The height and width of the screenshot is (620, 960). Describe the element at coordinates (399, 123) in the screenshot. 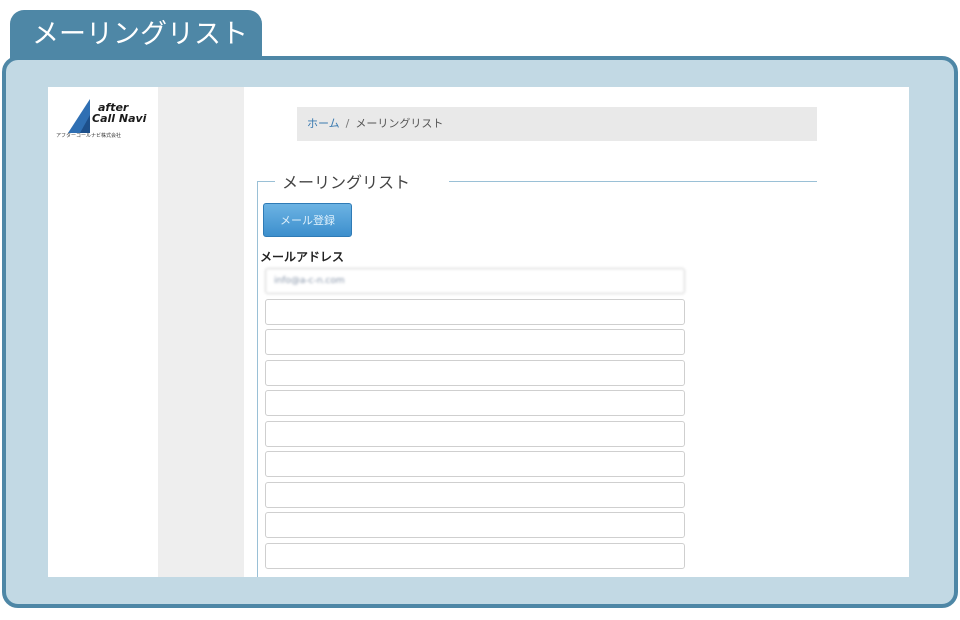

I see `breadcrumb-current: メーリングリスト` at that location.